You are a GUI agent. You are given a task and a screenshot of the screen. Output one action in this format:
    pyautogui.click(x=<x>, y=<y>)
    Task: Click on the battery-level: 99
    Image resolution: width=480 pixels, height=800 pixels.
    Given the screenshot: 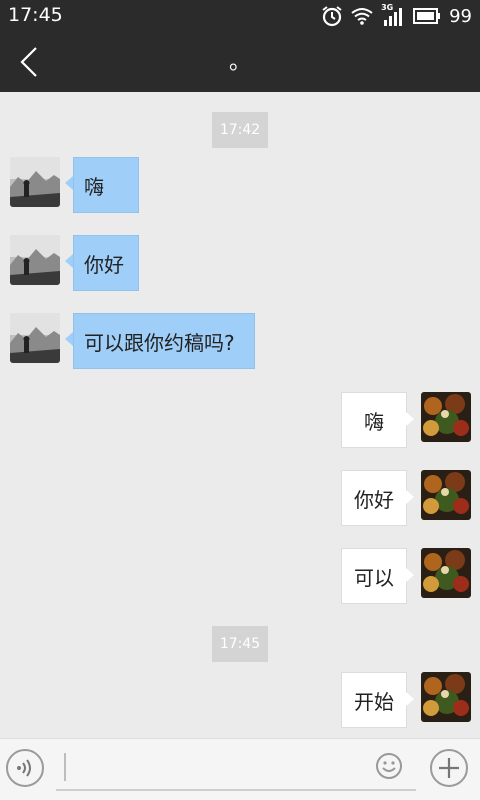 What is the action you would take?
    pyautogui.click(x=460, y=16)
    